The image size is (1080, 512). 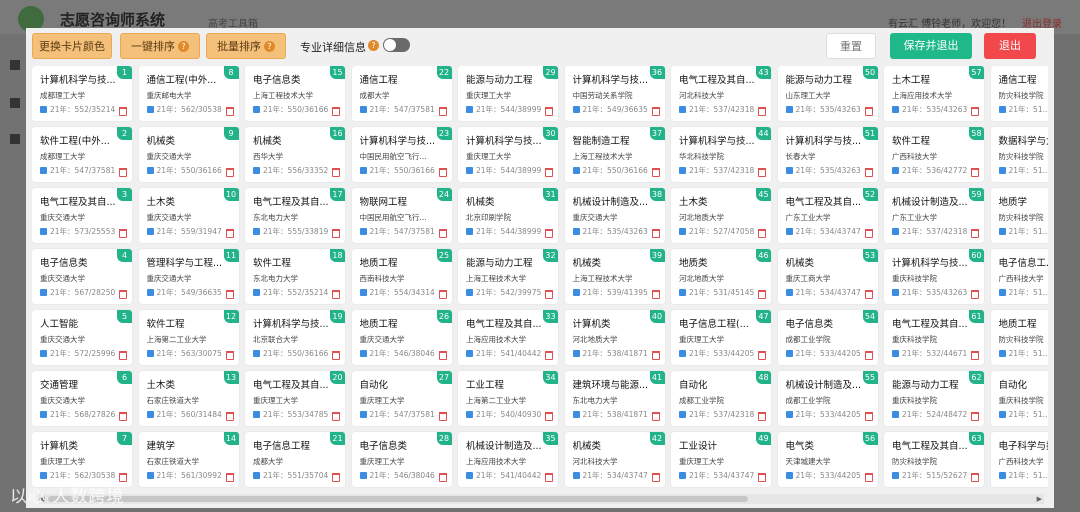 What do you see at coordinates (401, 154) in the screenshot?
I see `major-card: 计算机科学与技... 23 中国民用航空飞行... 21年：550/36166` at bounding box center [401, 154].